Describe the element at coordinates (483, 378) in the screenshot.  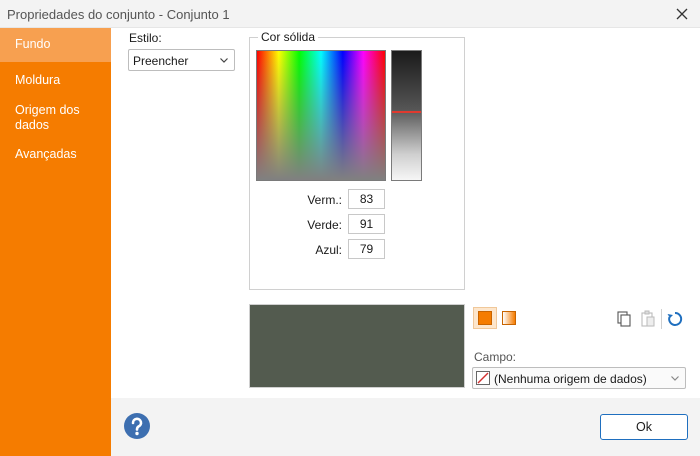
I see `no-data-source-icon` at that location.